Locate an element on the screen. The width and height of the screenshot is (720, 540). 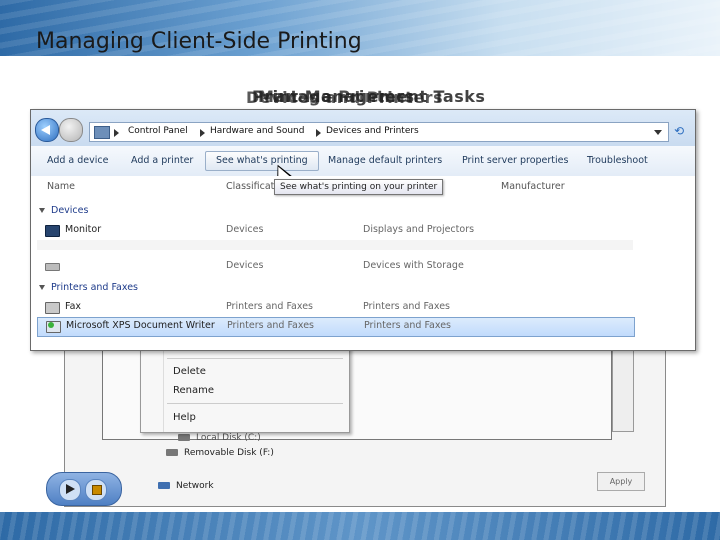
disk-icon is located at coordinates (52, 267).